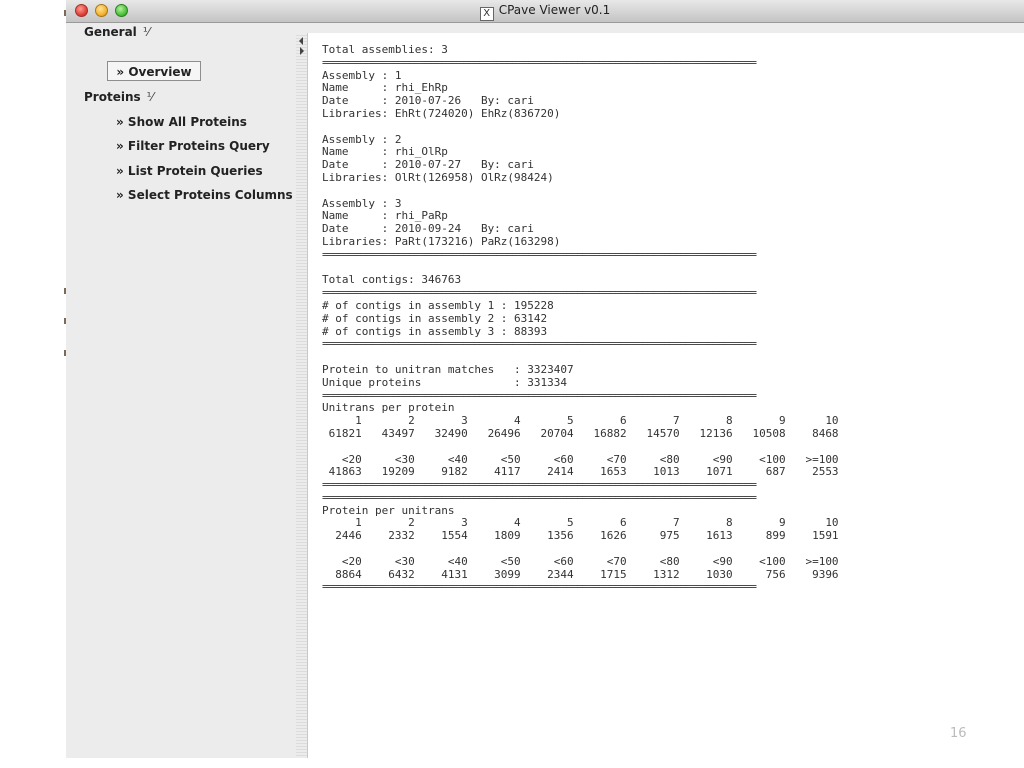 This screenshot has width=1024, height=768. I want to click on x11-app-icon: X, so click(486, 14).